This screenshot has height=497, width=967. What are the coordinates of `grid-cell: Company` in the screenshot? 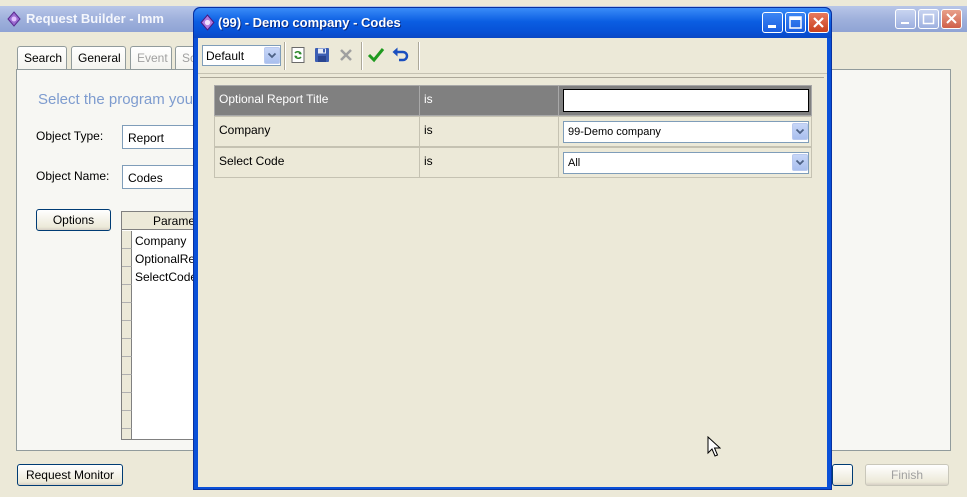 It's located at (160, 241).